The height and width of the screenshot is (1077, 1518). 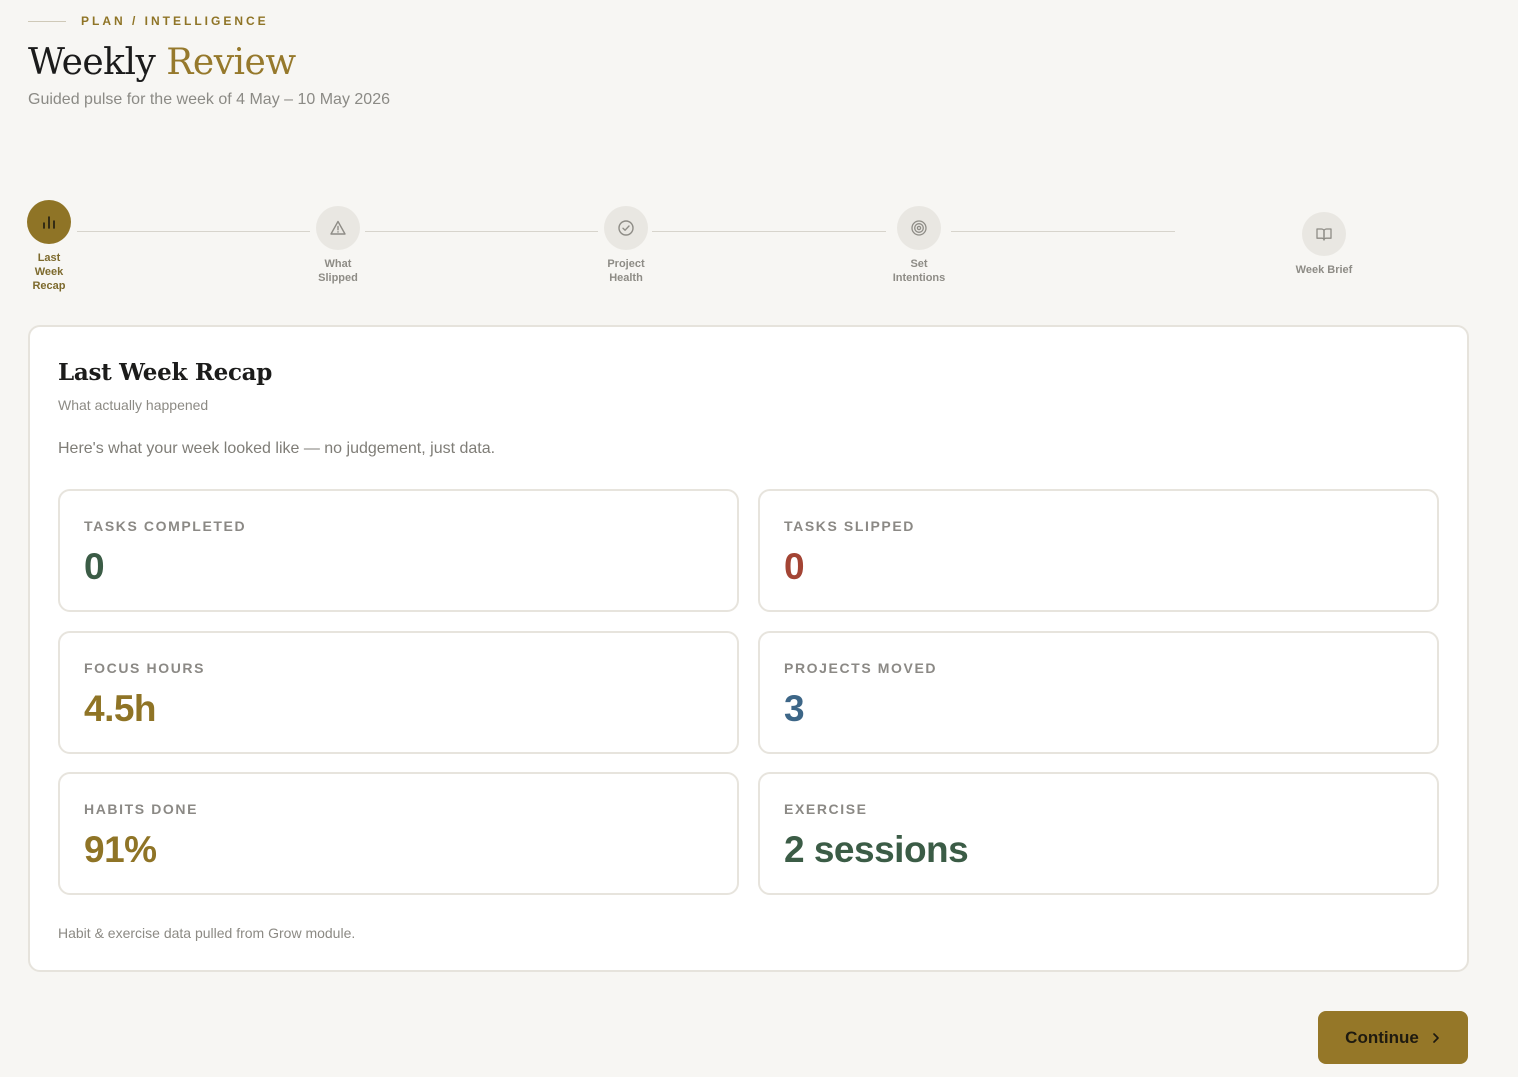 I want to click on bar-chart-icon, so click(x=49, y=222).